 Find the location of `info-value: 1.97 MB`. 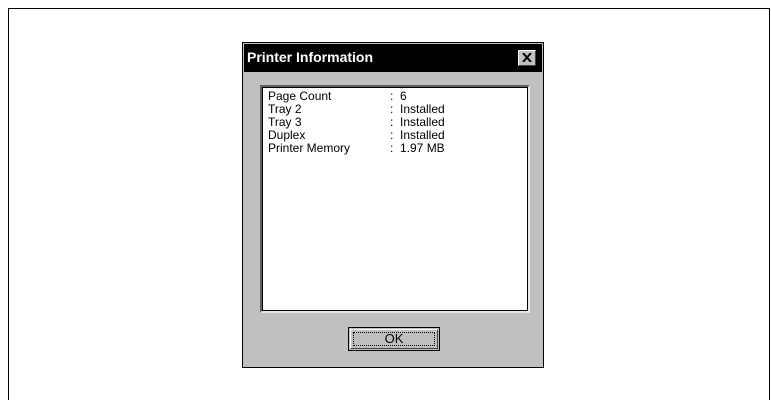

info-value: 1.97 MB is located at coordinates (422, 148).